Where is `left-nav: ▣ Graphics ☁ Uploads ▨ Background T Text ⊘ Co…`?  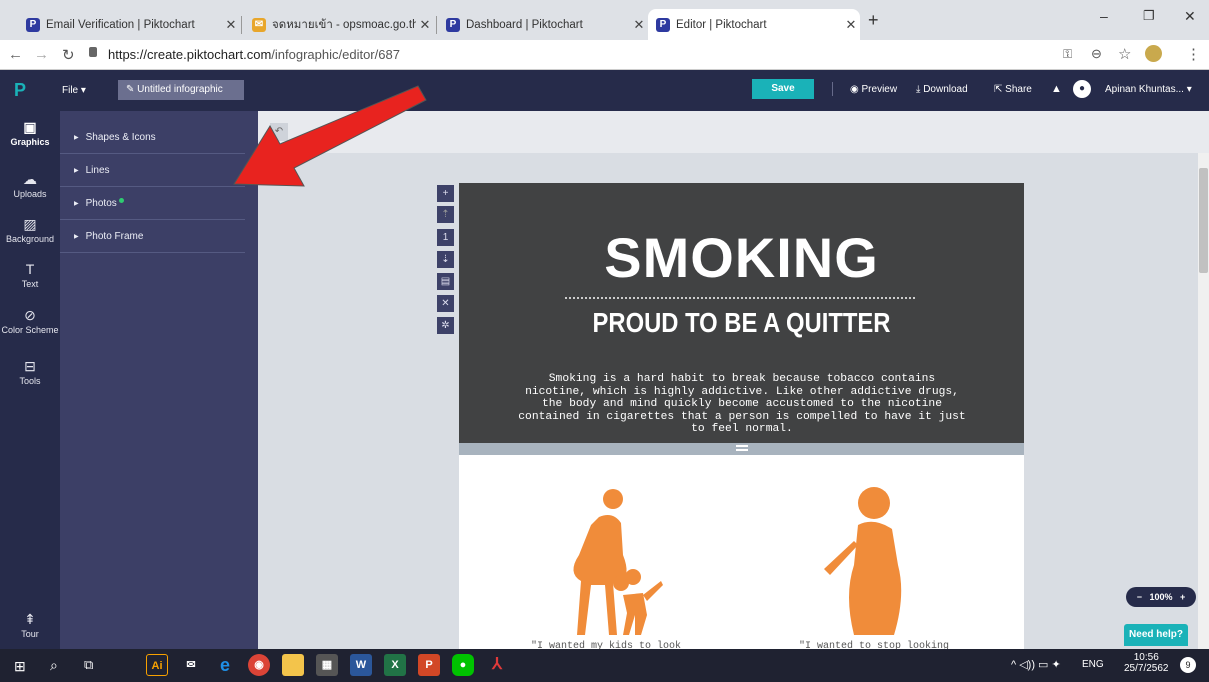 left-nav: ▣ Graphics ☁ Uploads ▨ Background T Text ⊘ Co… is located at coordinates (30, 380).